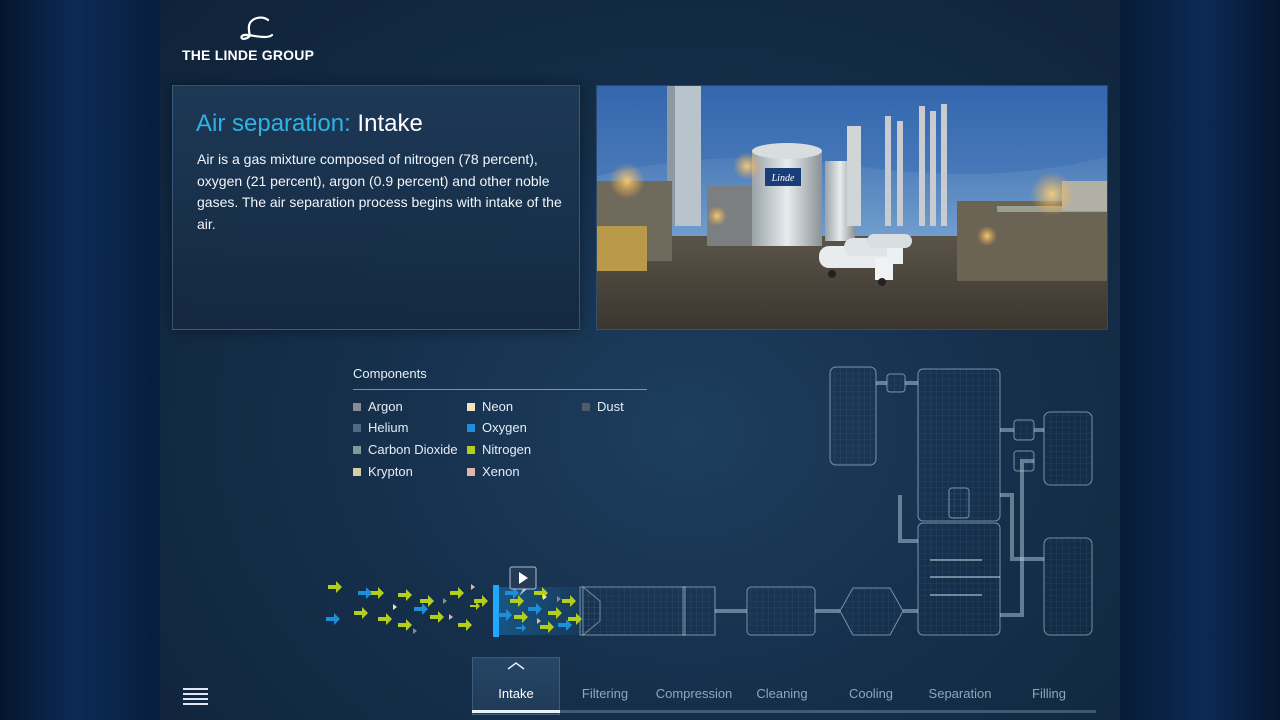 The height and width of the screenshot is (720, 1280). I want to click on linde-logo: THE LINDE GROUP, so click(248, 41).